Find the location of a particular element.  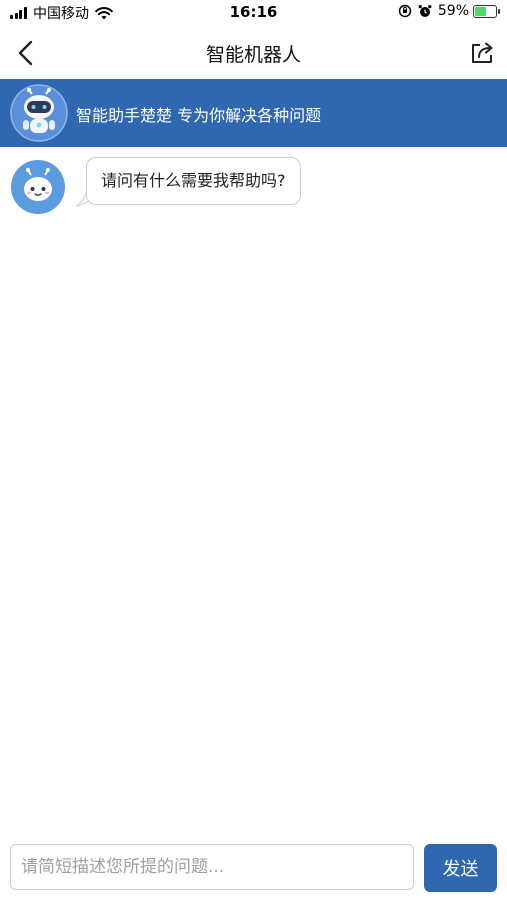

bot-message-bubble: 请问有什么需要我帮助吗? is located at coordinates (193, 181).